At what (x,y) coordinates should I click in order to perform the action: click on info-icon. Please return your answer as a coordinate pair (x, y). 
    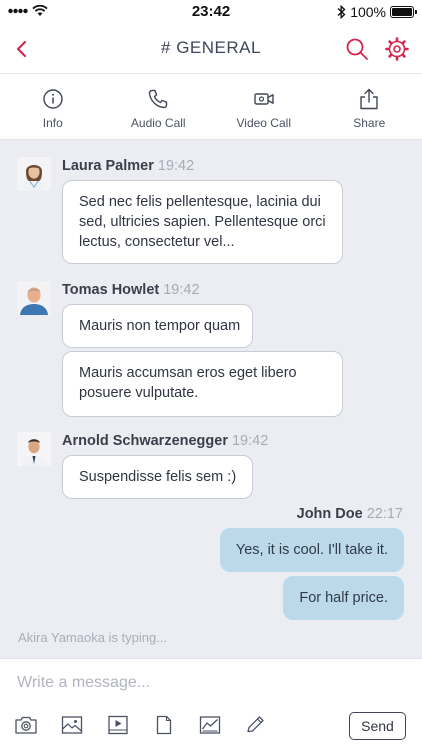
    Looking at the image, I should click on (53, 99).